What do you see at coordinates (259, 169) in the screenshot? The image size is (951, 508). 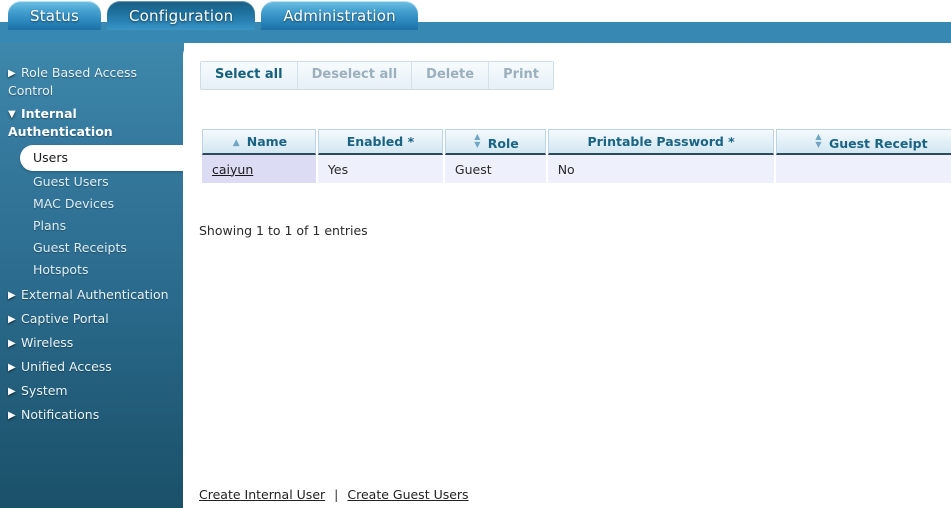 I see `cell-name: caiyun` at bounding box center [259, 169].